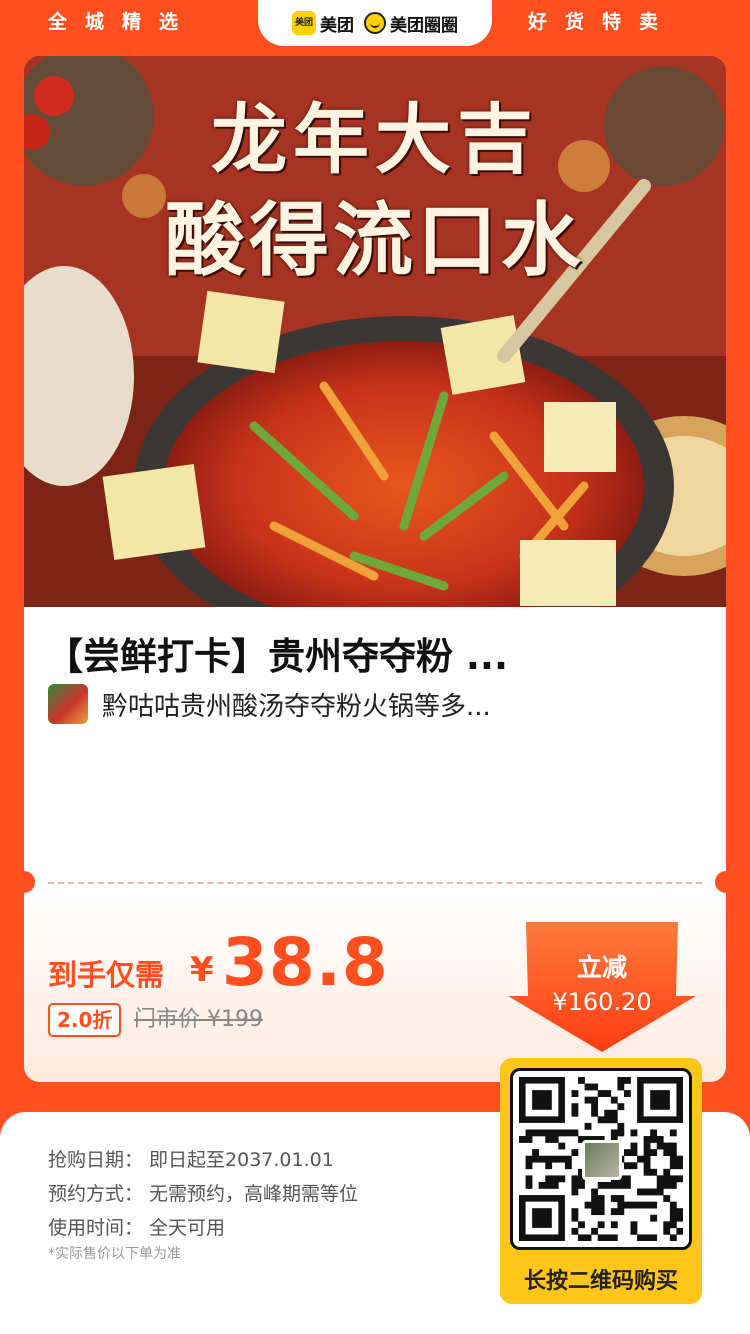  I want to click on brand-tab: 美团 美团 美团圈圈, so click(375, 23).